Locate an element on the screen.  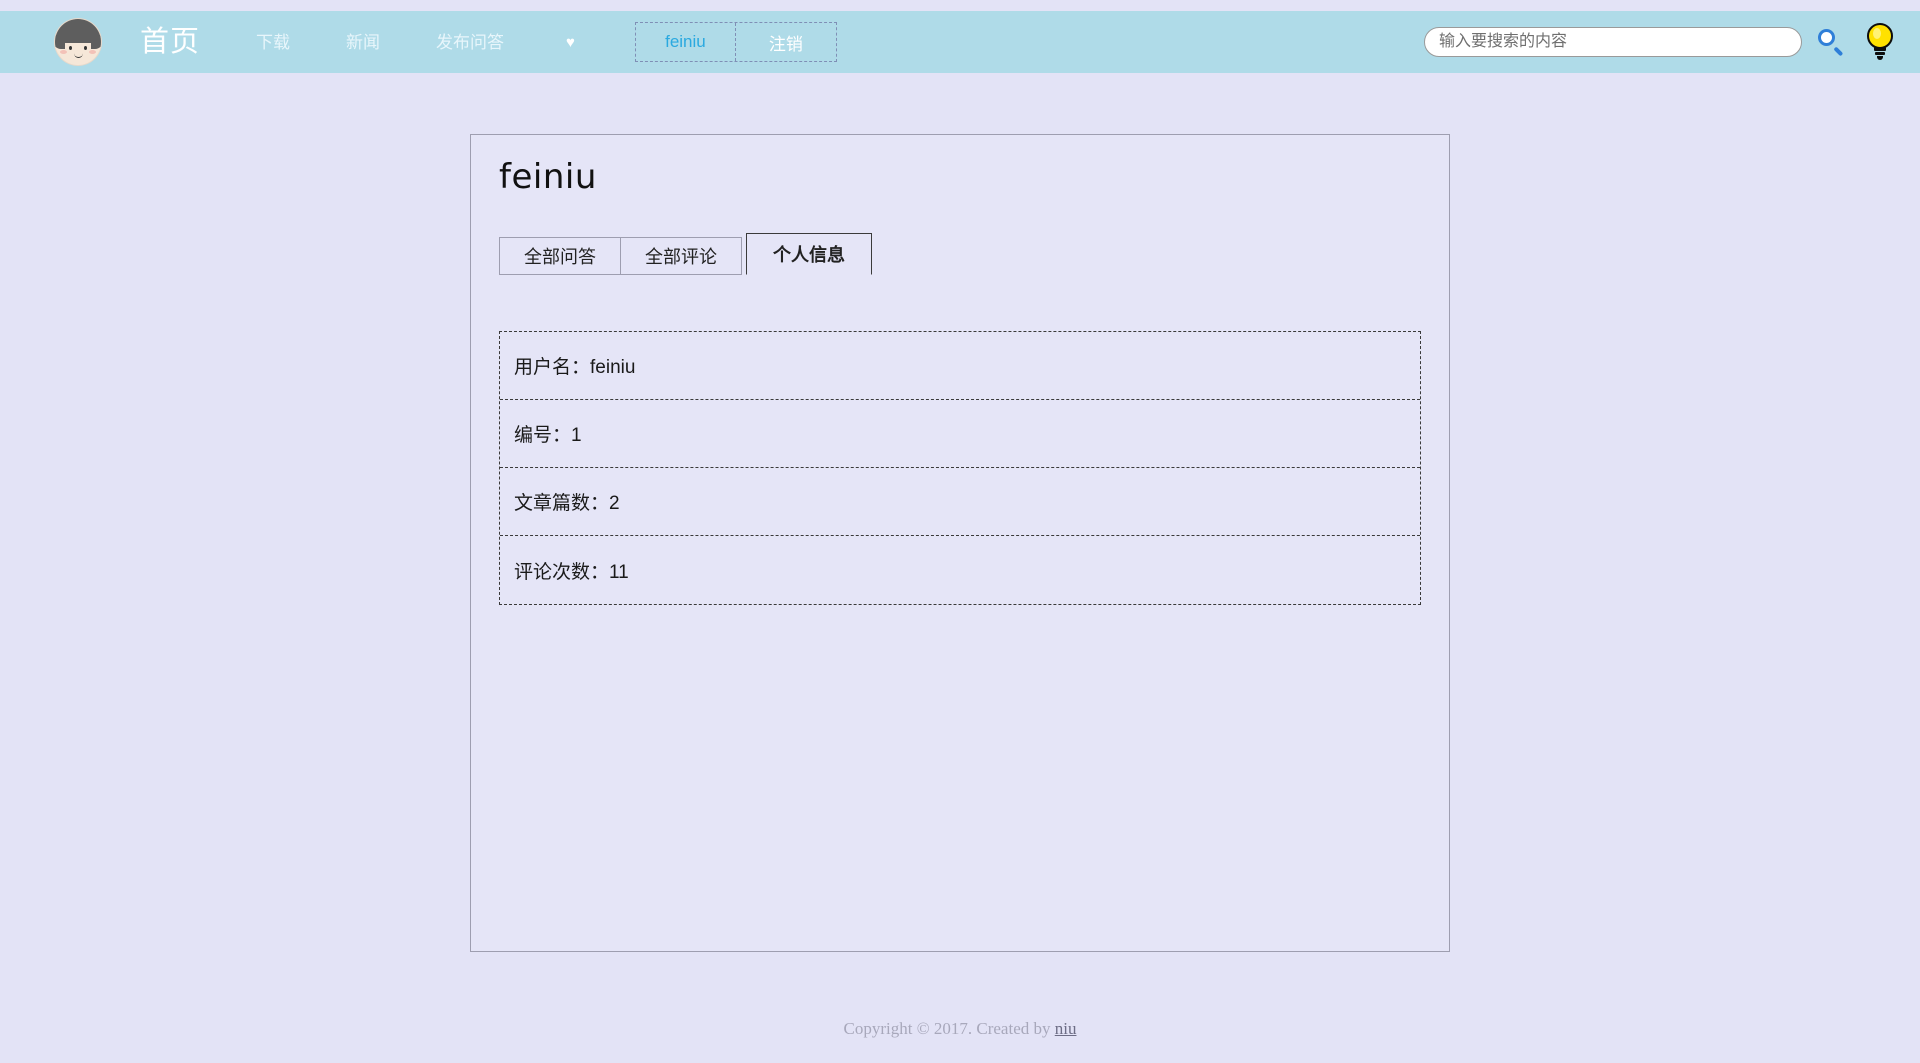
avatar is located at coordinates (78, 42).